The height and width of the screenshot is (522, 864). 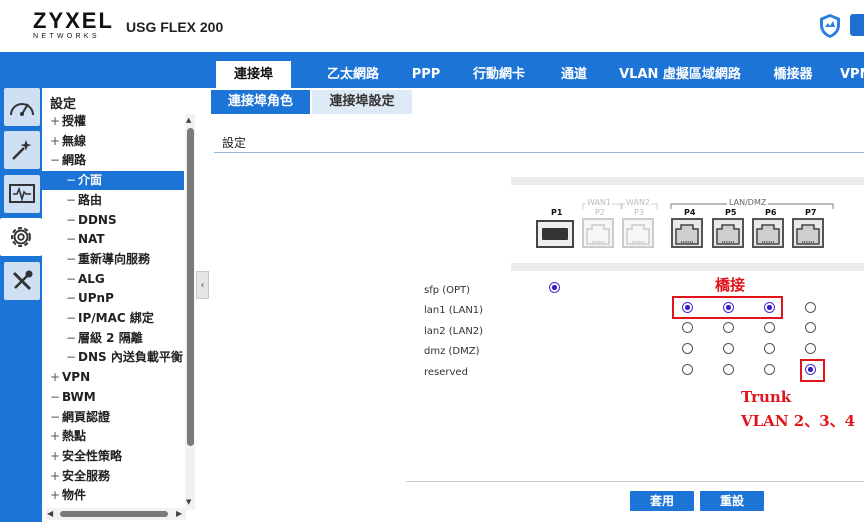 I want to click on app-header: ZYXEL NETWORKS USG FLEX 200, so click(x=432, y=26).